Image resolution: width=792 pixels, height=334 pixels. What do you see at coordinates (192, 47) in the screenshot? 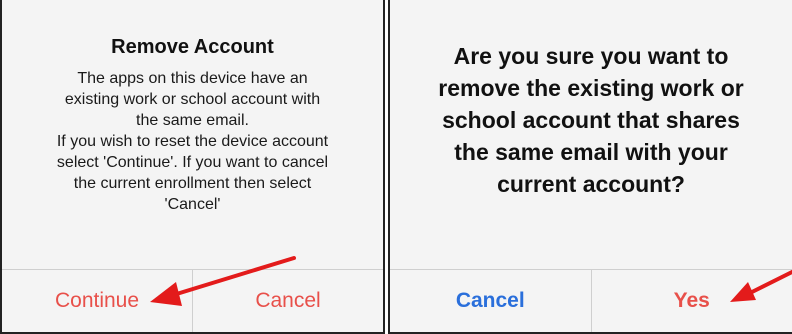
I see `dialog-title: Remove Account` at bounding box center [192, 47].